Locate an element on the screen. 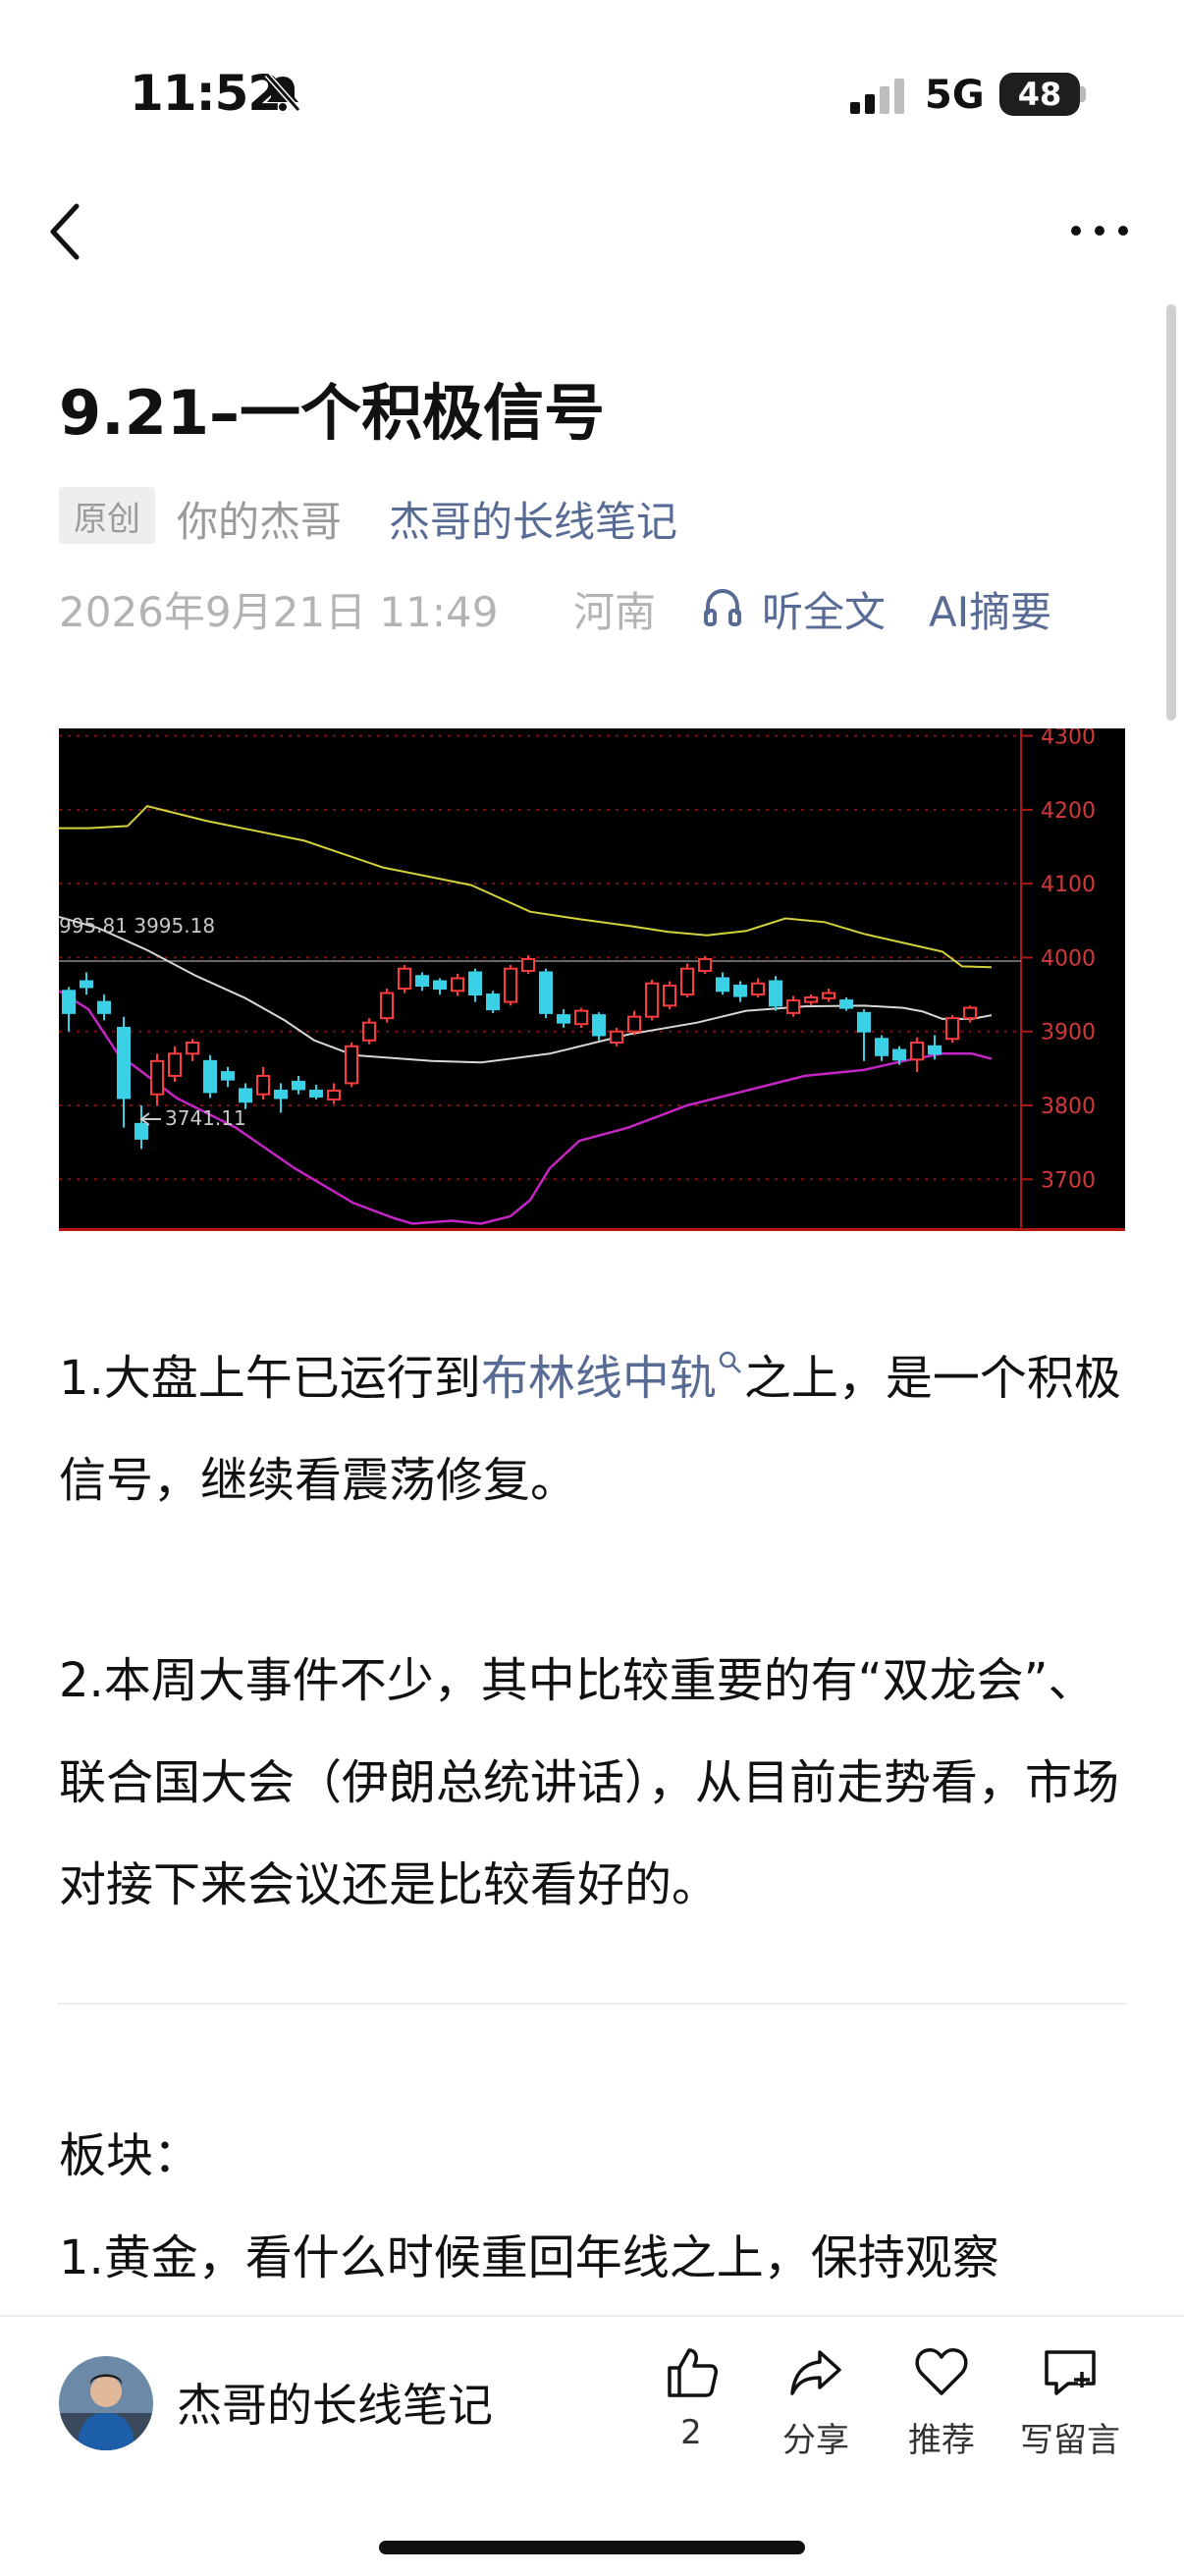 This screenshot has width=1184, height=2576. recommend-button: 推荐 is located at coordinates (942, 2401).